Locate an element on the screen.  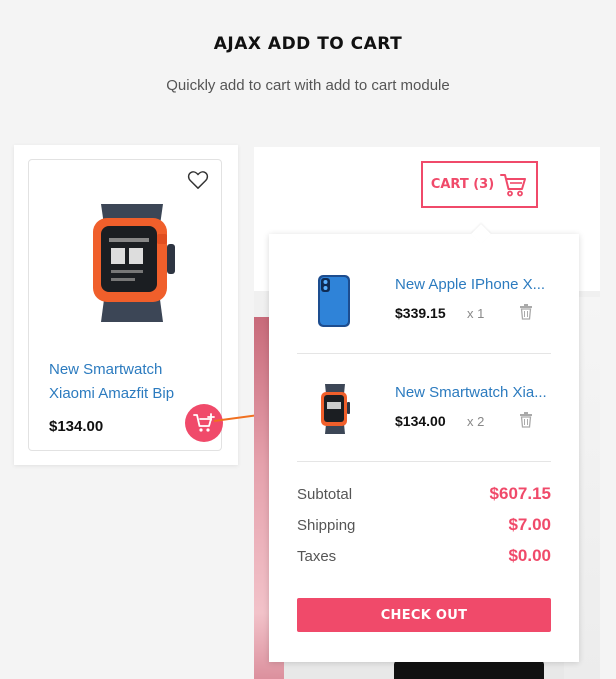
product-image is located at coordinates (127, 261).